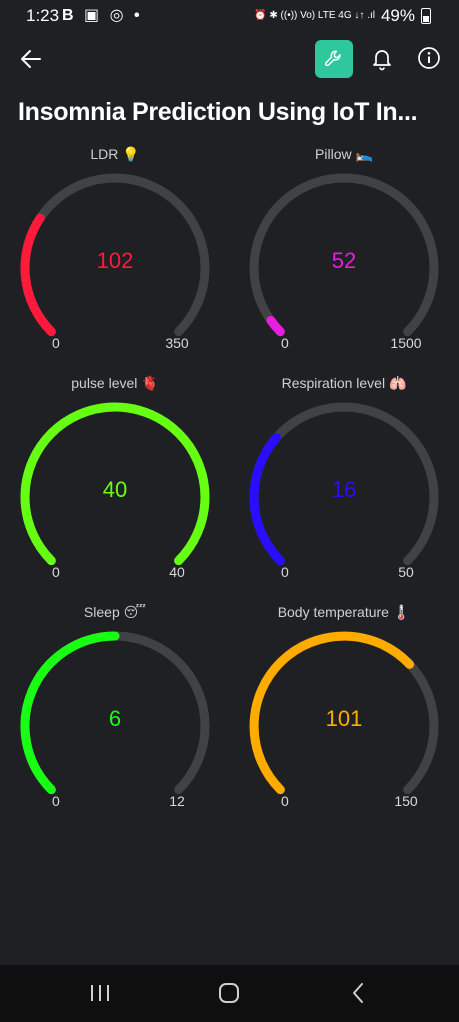 This screenshot has height=1022, width=459. I want to click on gauge-ldr: LDR 💡 102 0 350, so click(115, 251).